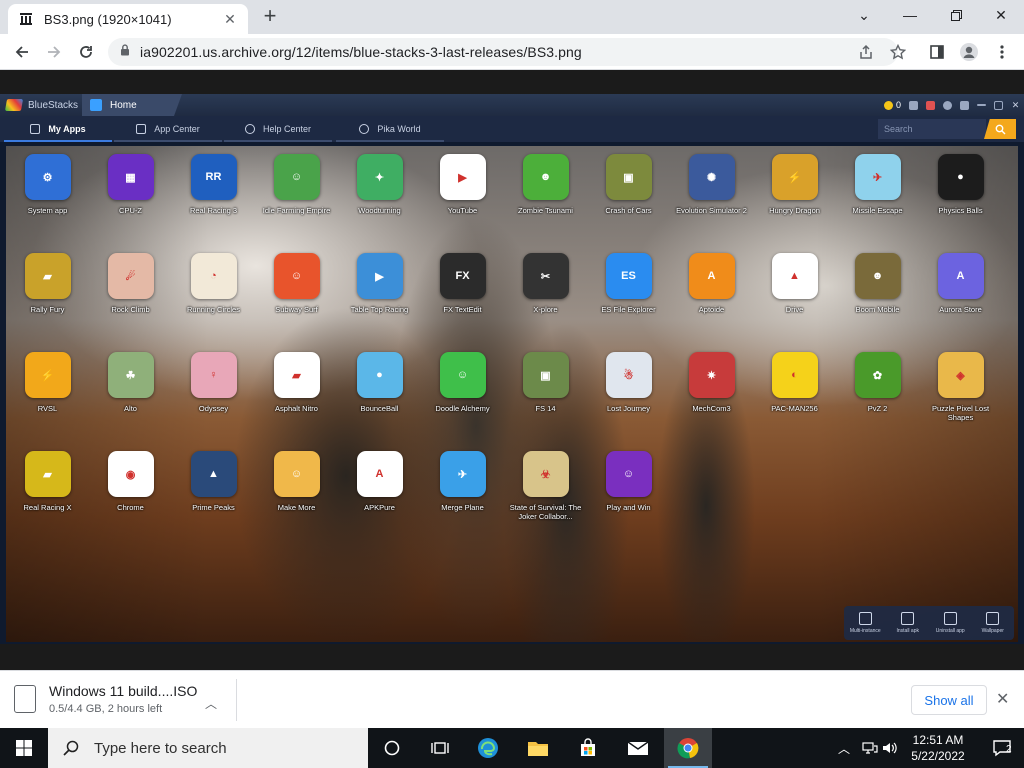 This screenshot has width=1024, height=768. I want to click on app-tile: ▲ Prime Peaks, so click(213, 499).